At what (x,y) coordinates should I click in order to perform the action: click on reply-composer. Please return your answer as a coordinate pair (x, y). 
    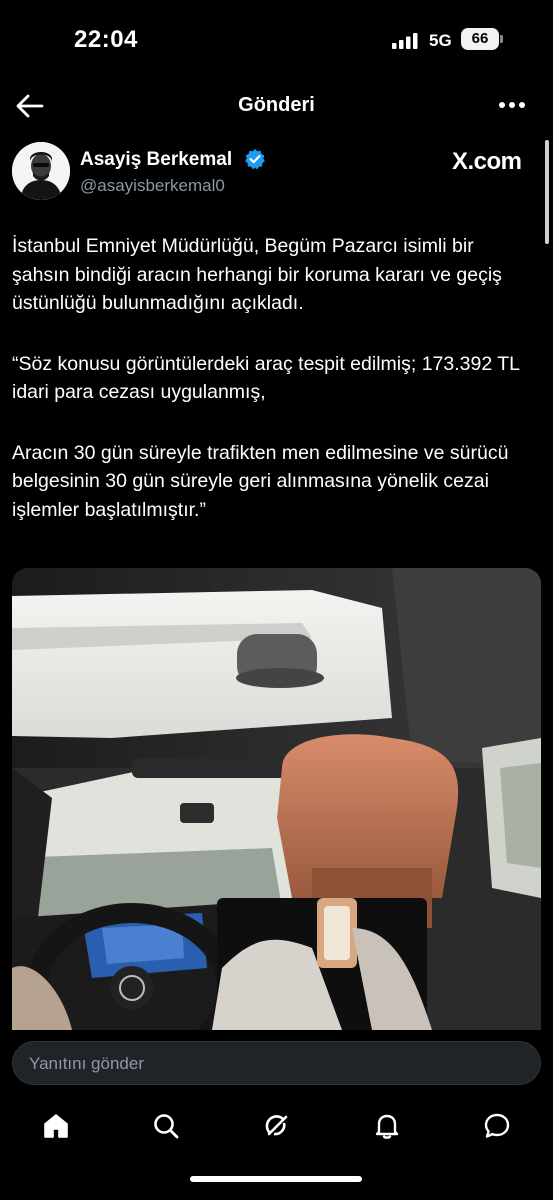
    Looking at the image, I should click on (276, 1063).